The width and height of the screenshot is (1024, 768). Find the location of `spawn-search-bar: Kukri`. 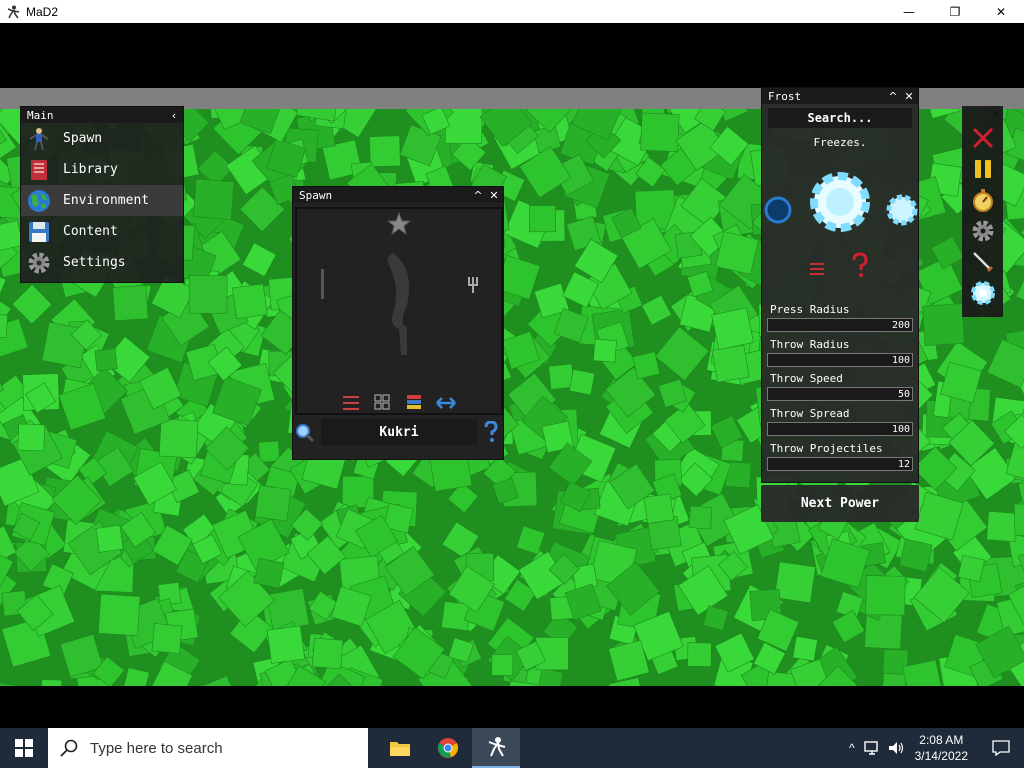

spawn-search-bar: Kukri is located at coordinates (398, 432).